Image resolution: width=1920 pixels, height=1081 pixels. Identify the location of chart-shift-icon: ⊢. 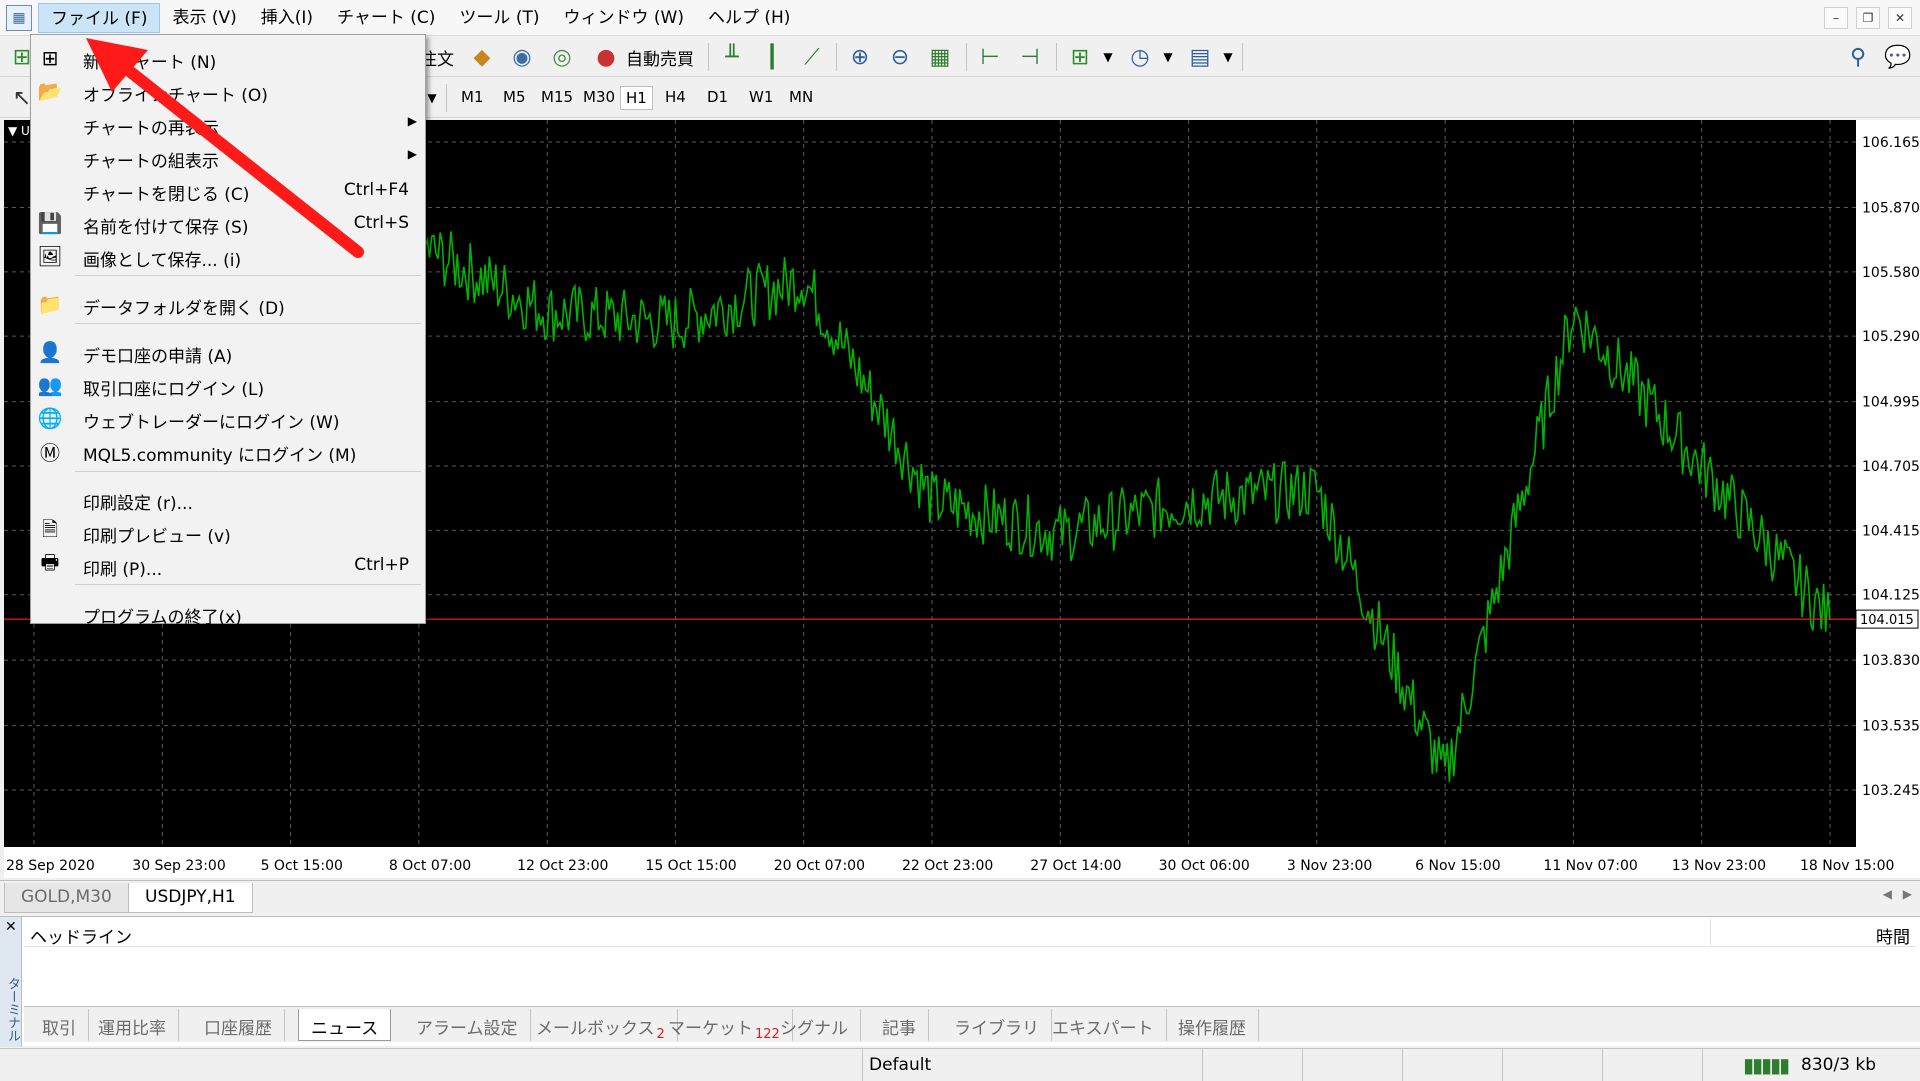
(990, 57).